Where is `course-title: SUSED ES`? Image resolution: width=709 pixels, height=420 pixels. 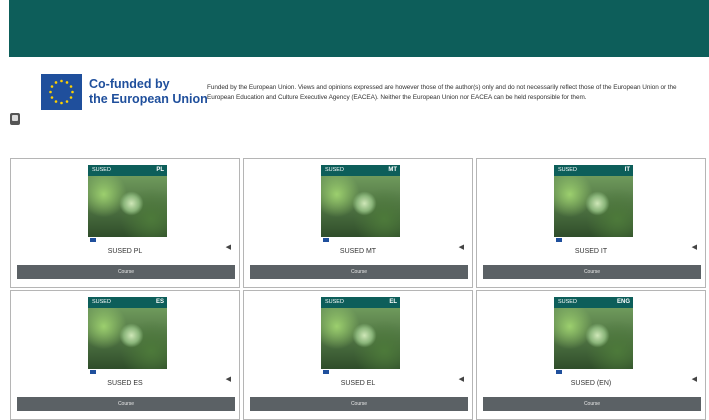 course-title: SUSED ES is located at coordinates (125, 383).